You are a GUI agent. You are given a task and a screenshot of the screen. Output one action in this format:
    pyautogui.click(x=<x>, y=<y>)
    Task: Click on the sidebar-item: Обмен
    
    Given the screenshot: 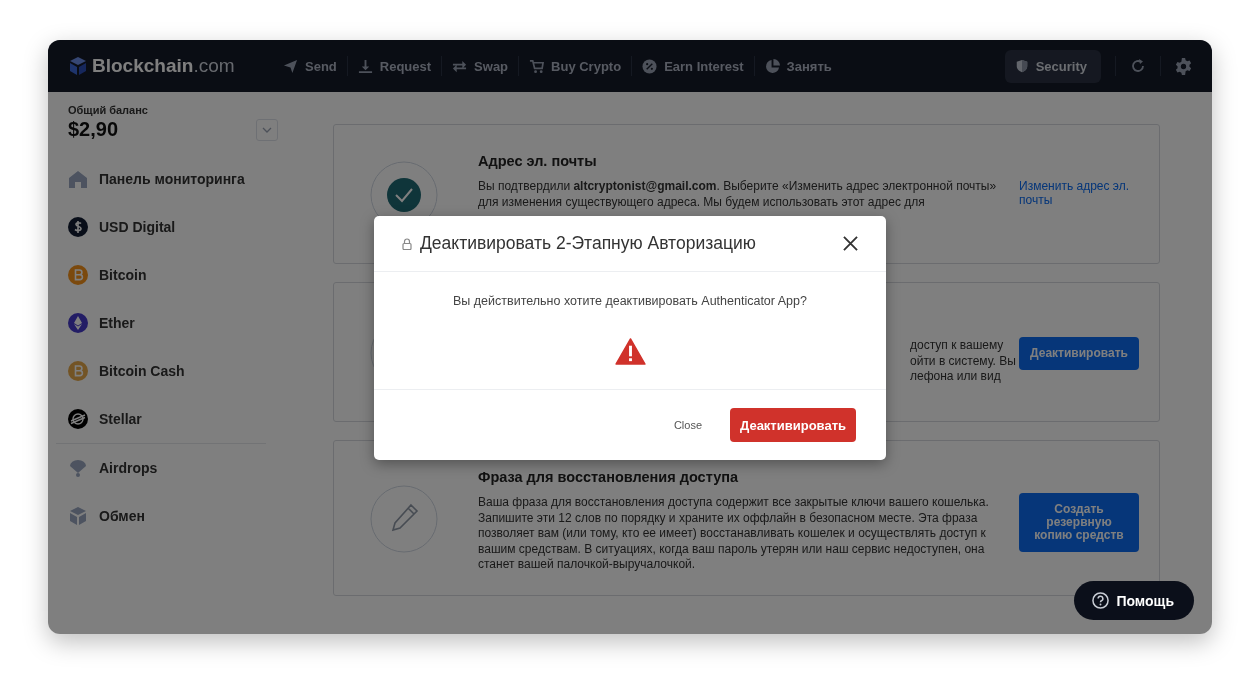 What is the action you would take?
    pyautogui.click(x=173, y=516)
    